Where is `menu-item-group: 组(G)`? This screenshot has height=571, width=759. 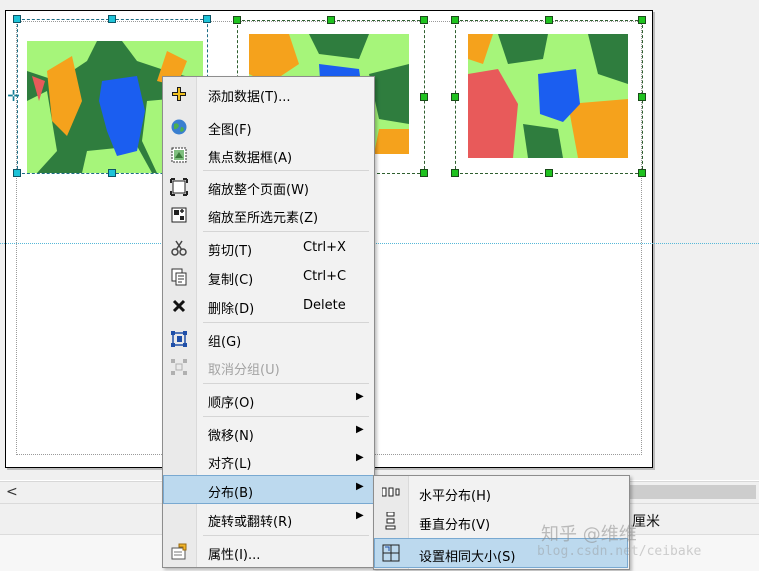 menu-item-group: 组(G) is located at coordinates (268, 338).